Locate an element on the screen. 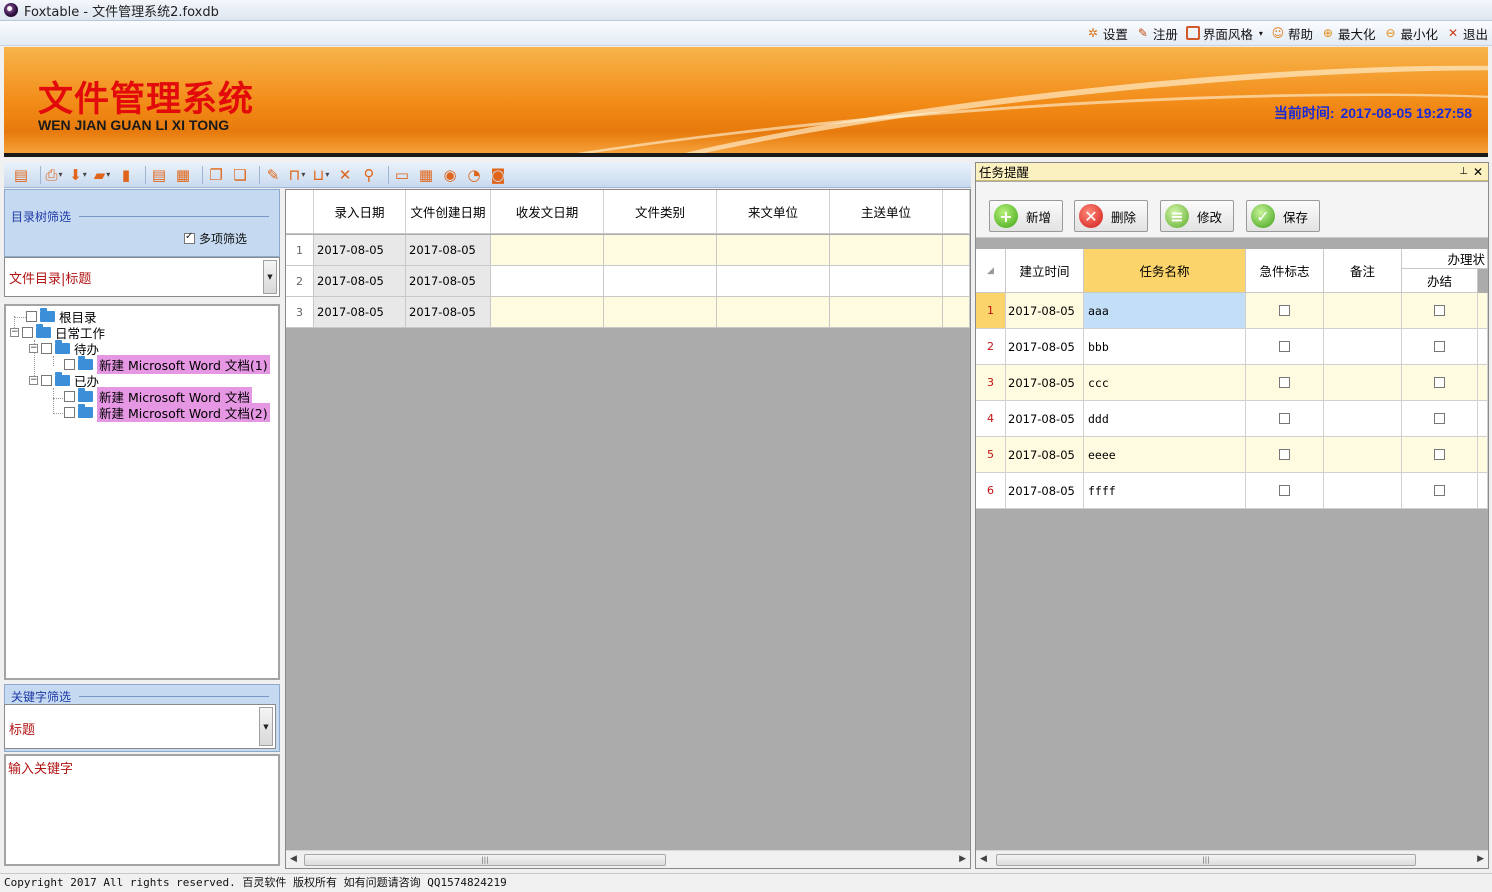  col-group-status: 办理状 is located at coordinates (1445, 259).